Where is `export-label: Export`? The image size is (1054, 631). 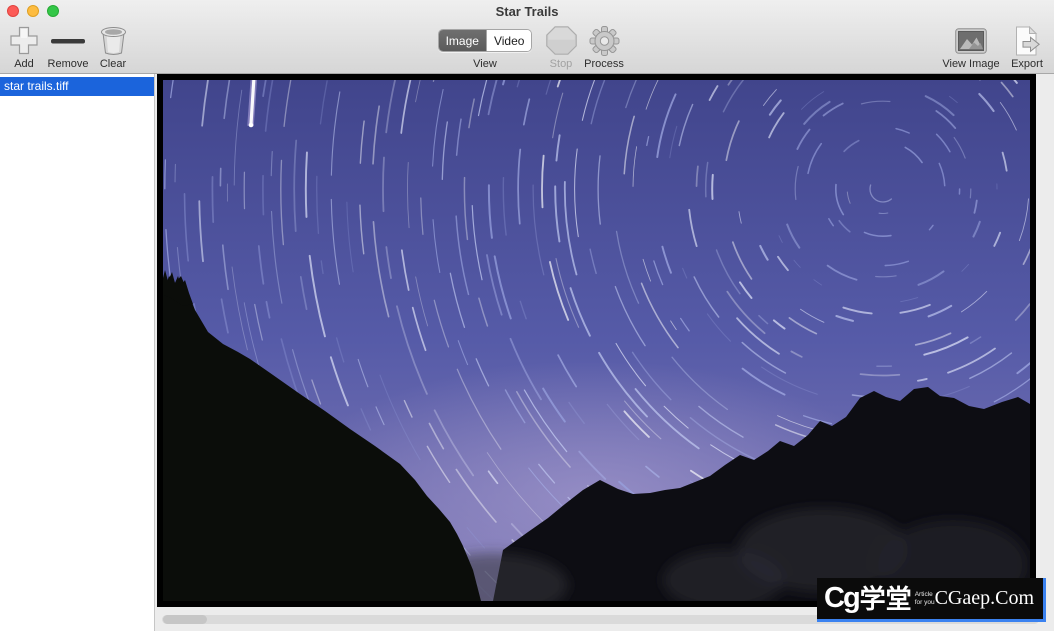
export-label: Export is located at coordinates (1027, 64).